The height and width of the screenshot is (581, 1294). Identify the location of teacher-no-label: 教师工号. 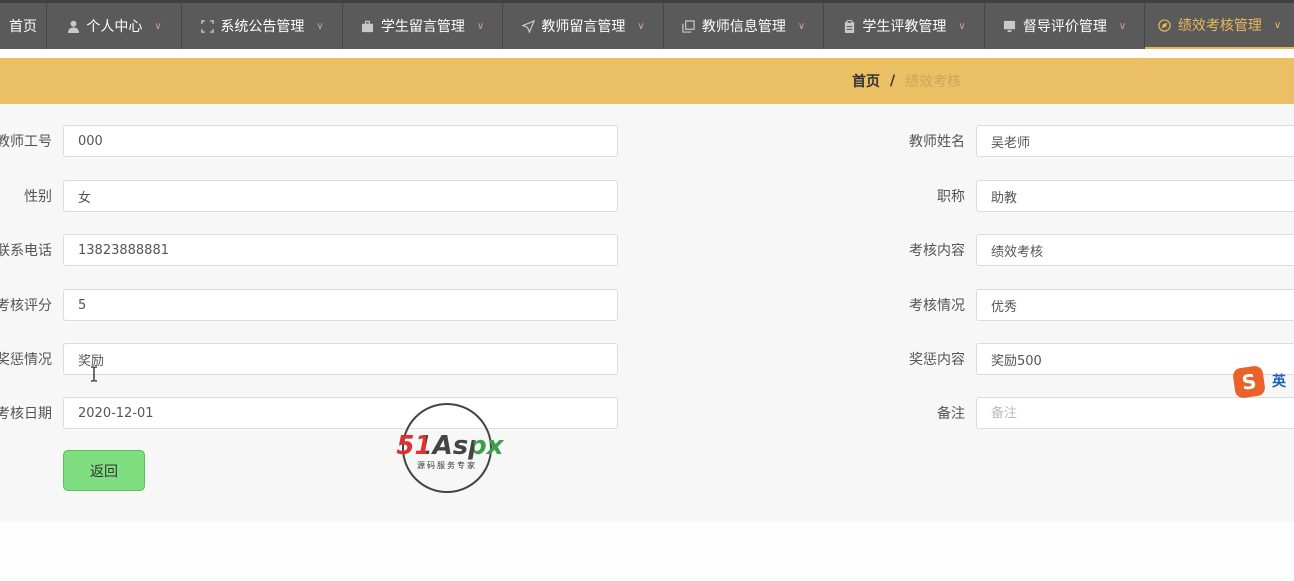
(26, 142).